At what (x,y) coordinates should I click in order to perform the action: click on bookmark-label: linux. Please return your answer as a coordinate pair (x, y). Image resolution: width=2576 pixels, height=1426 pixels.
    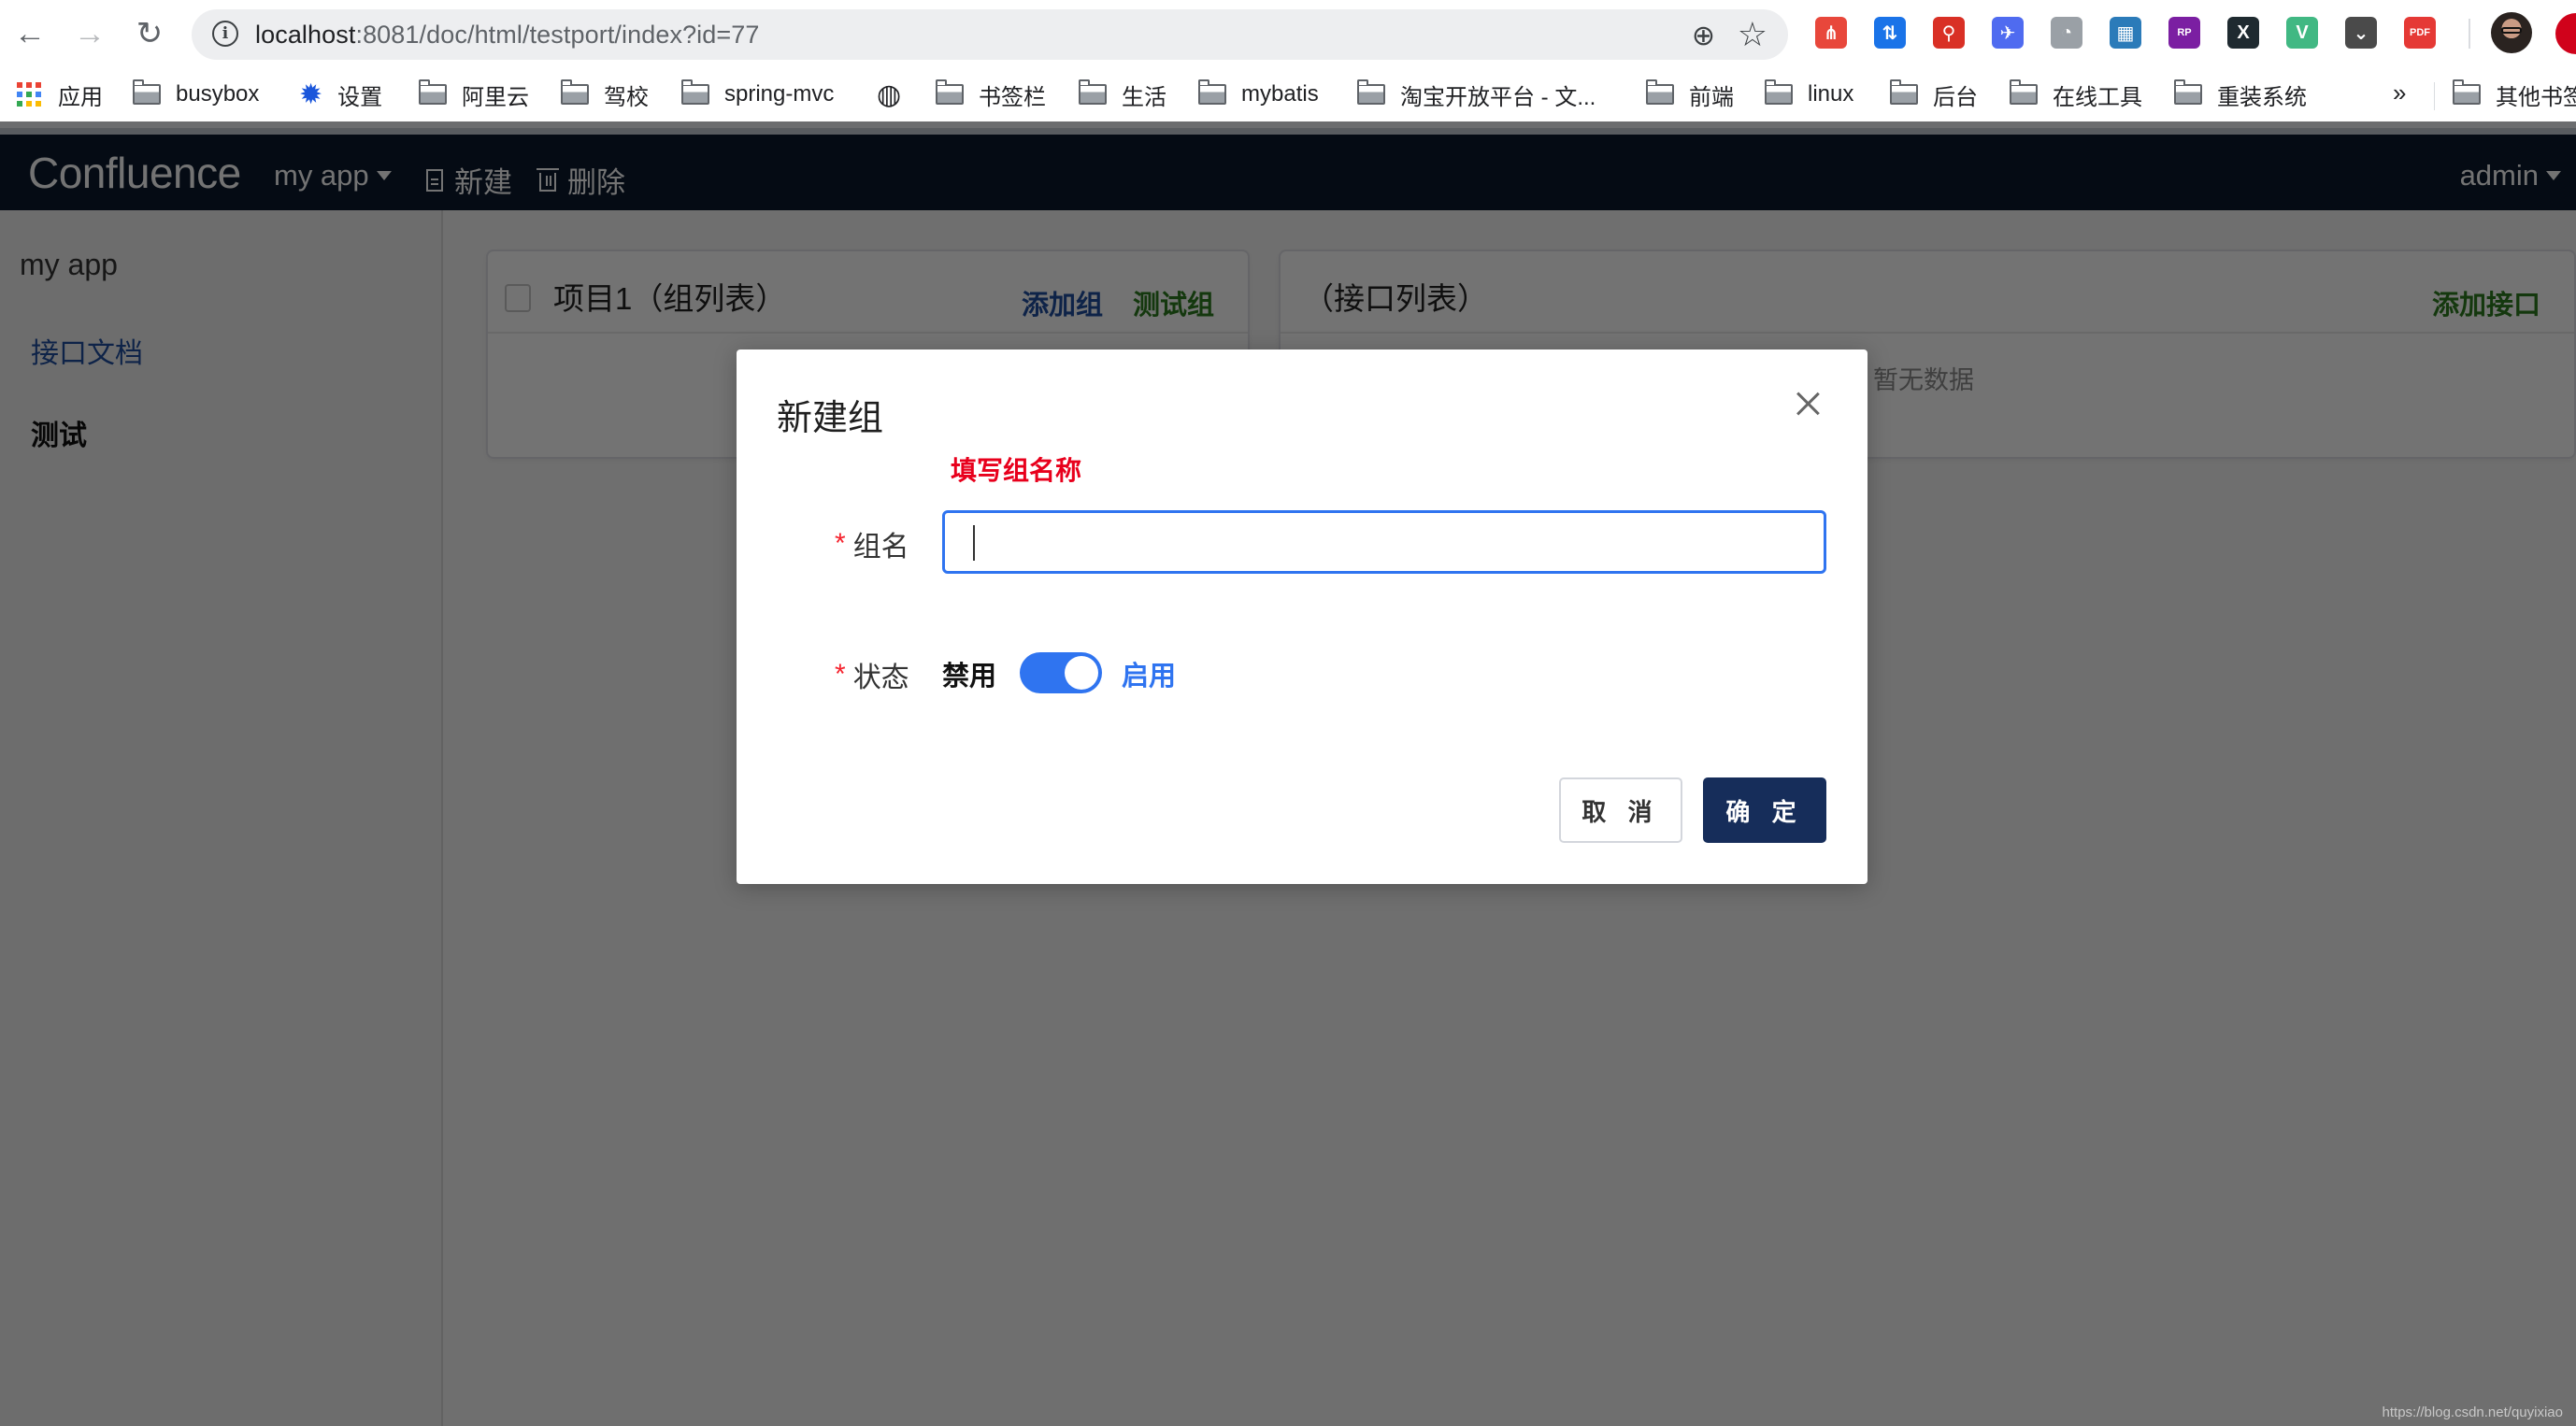
    Looking at the image, I should click on (1831, 94).